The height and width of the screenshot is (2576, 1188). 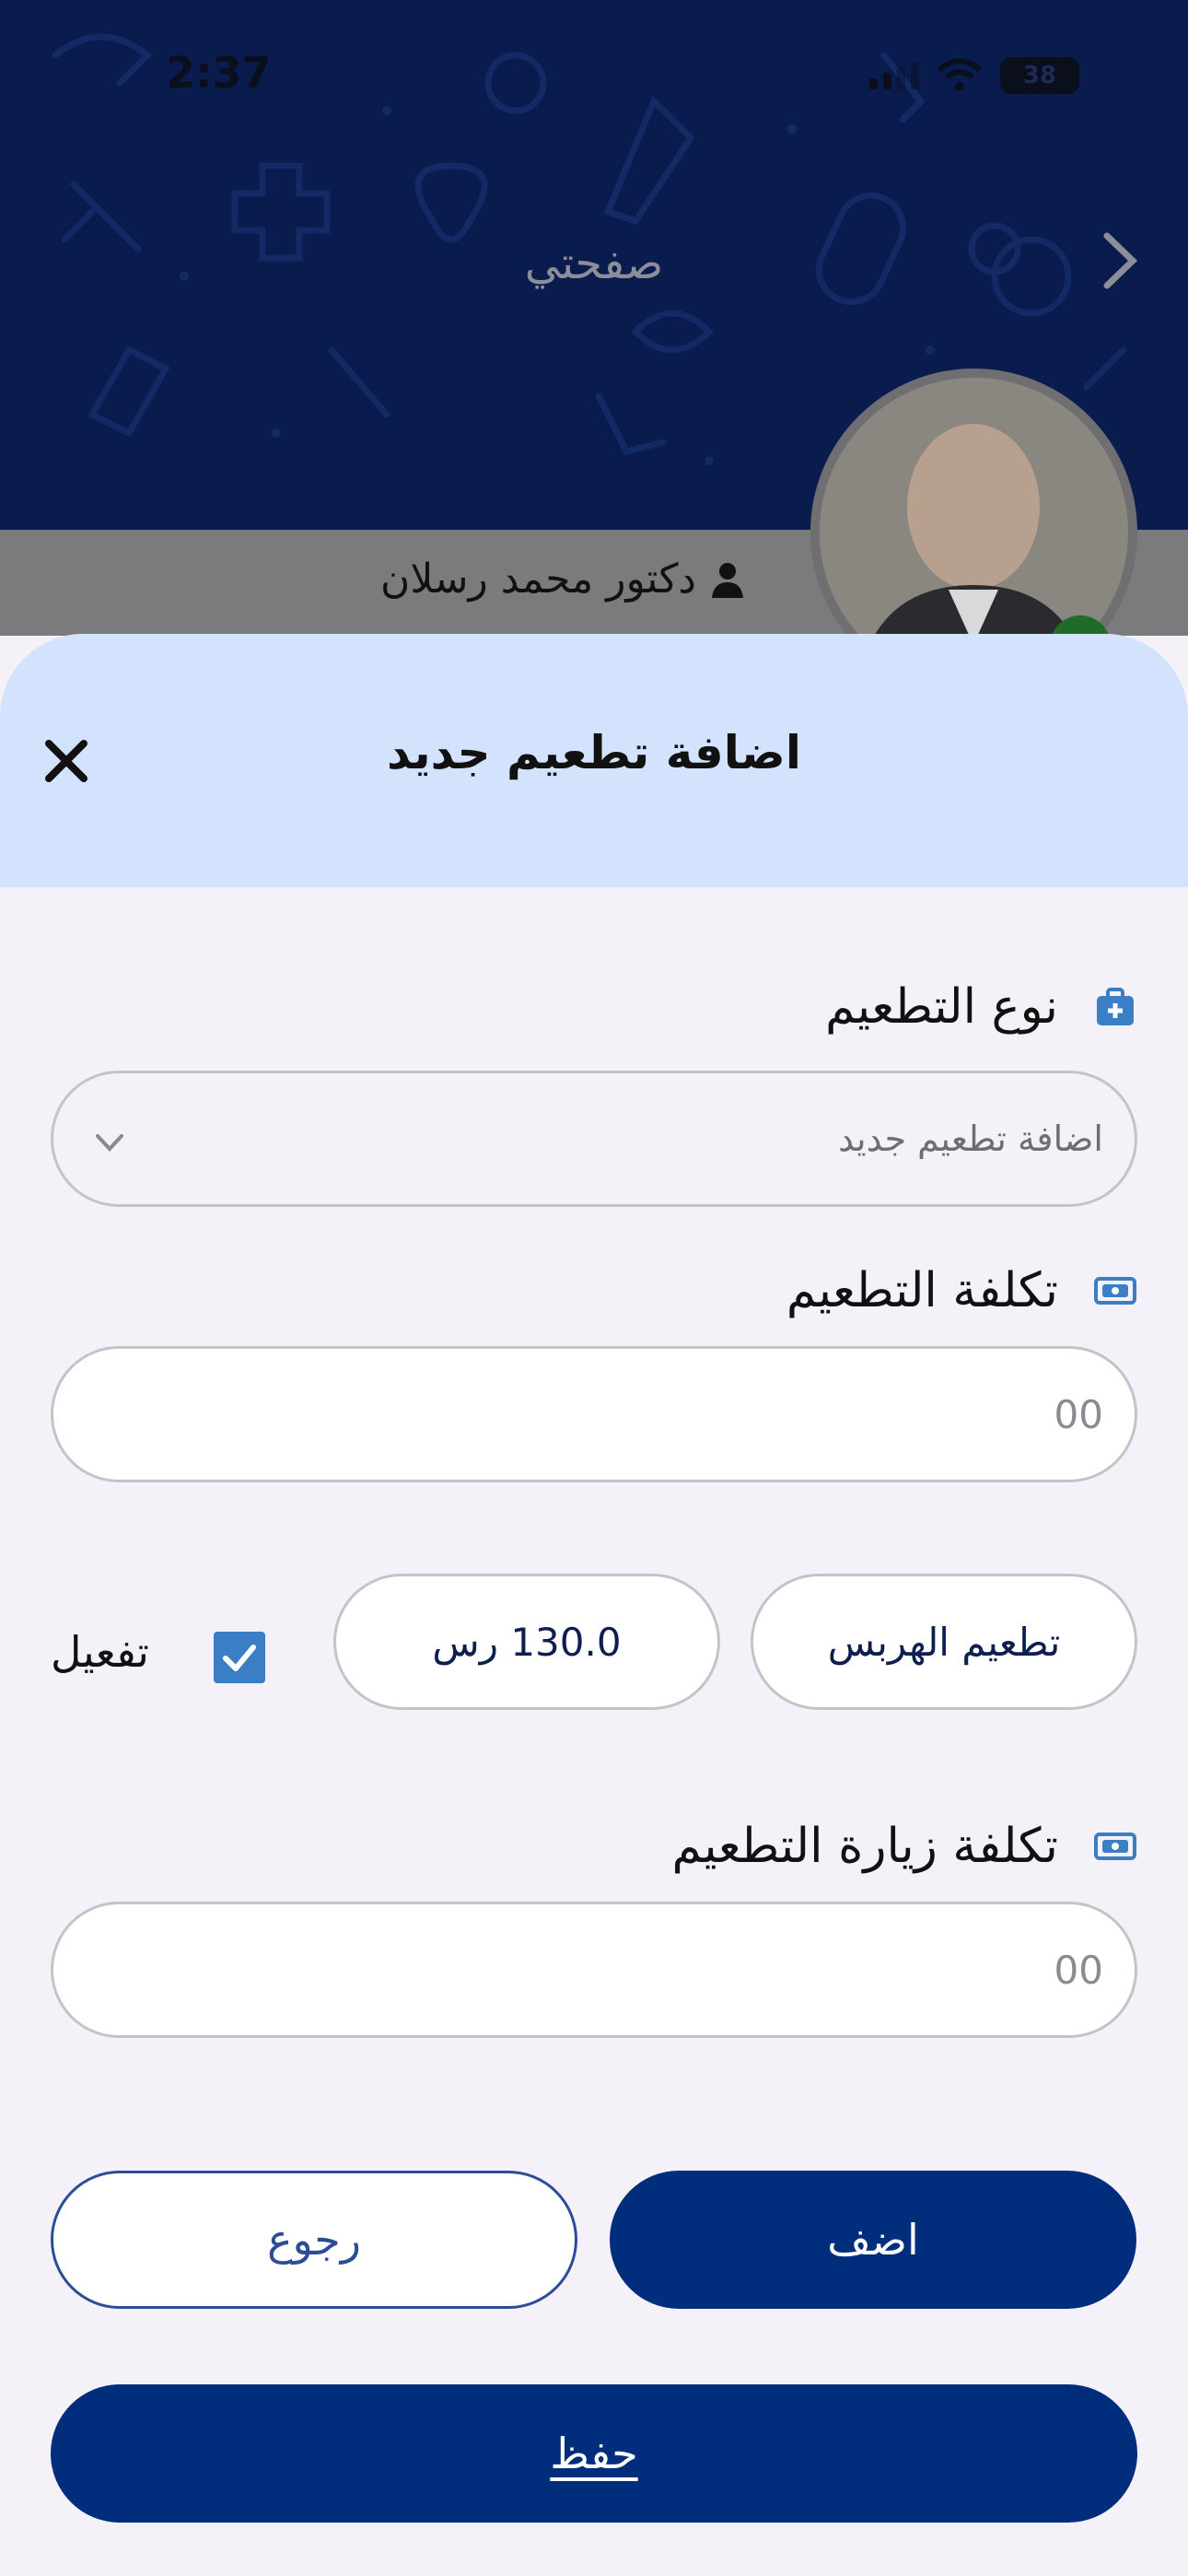 What do you see at coordinates (970, 1138) in the screenshot?
I see `vaccine-type-selected: اضافة تطعيم جديد` at bounding box center [970, 1138].